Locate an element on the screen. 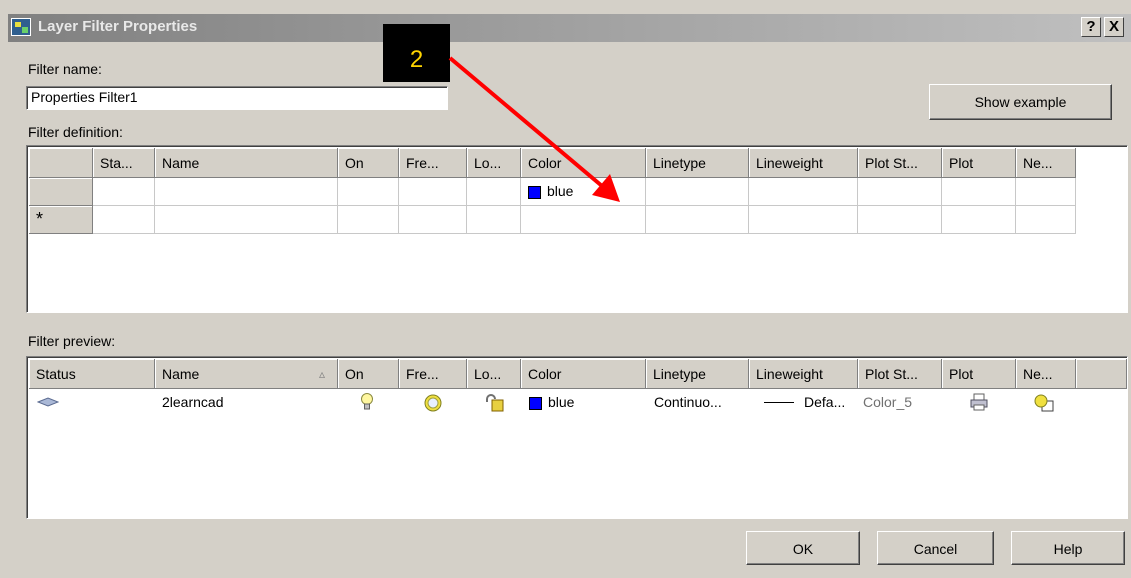  help-button: Help is located at coordinates (1068, 548).